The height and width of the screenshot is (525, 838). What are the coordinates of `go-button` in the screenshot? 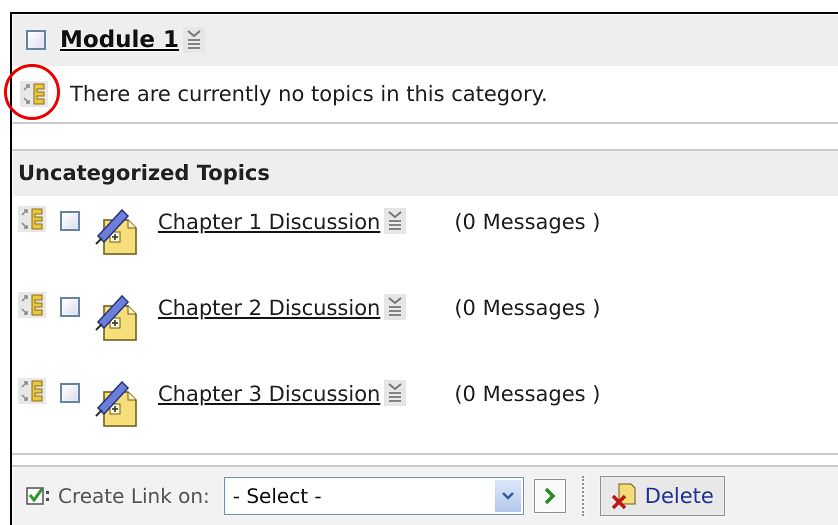 It's located at (550, 496).